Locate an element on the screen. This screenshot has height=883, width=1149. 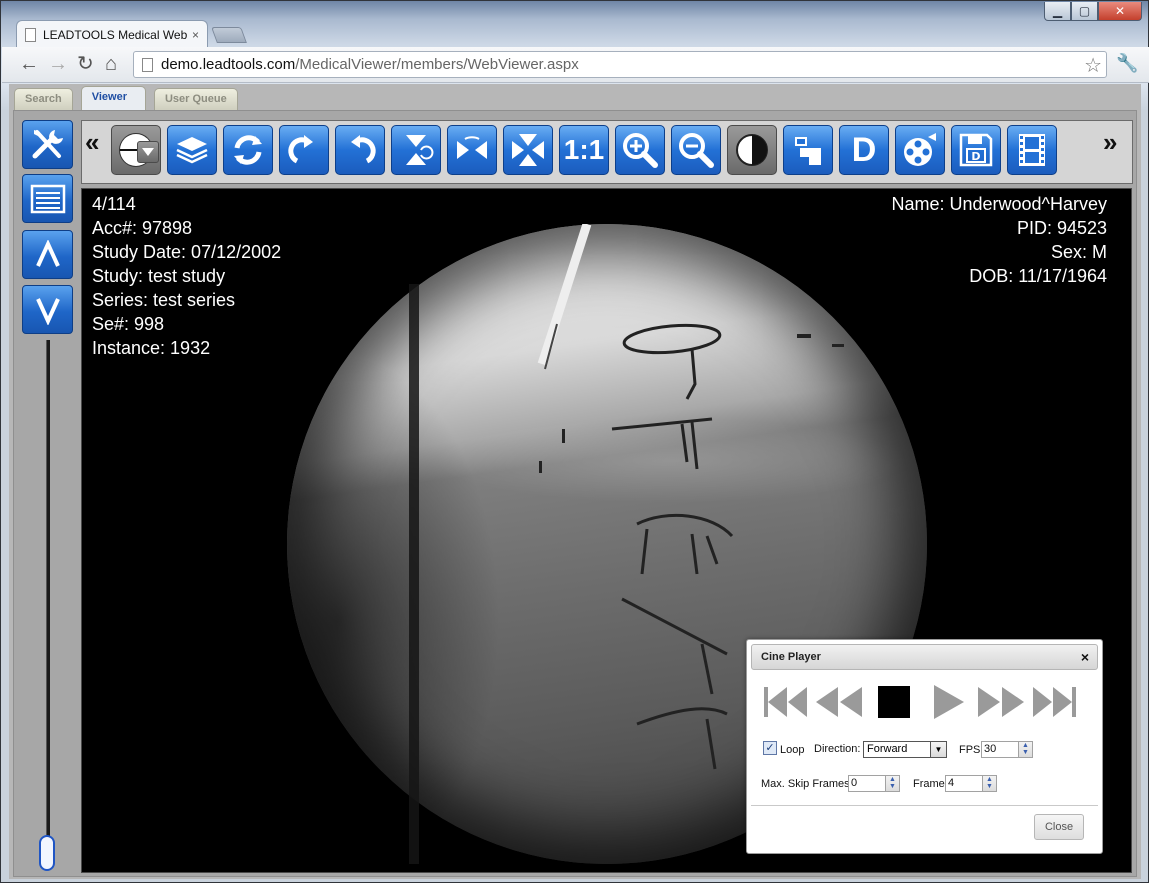
fps-label: FPS: is located at coordinates (971, 750).